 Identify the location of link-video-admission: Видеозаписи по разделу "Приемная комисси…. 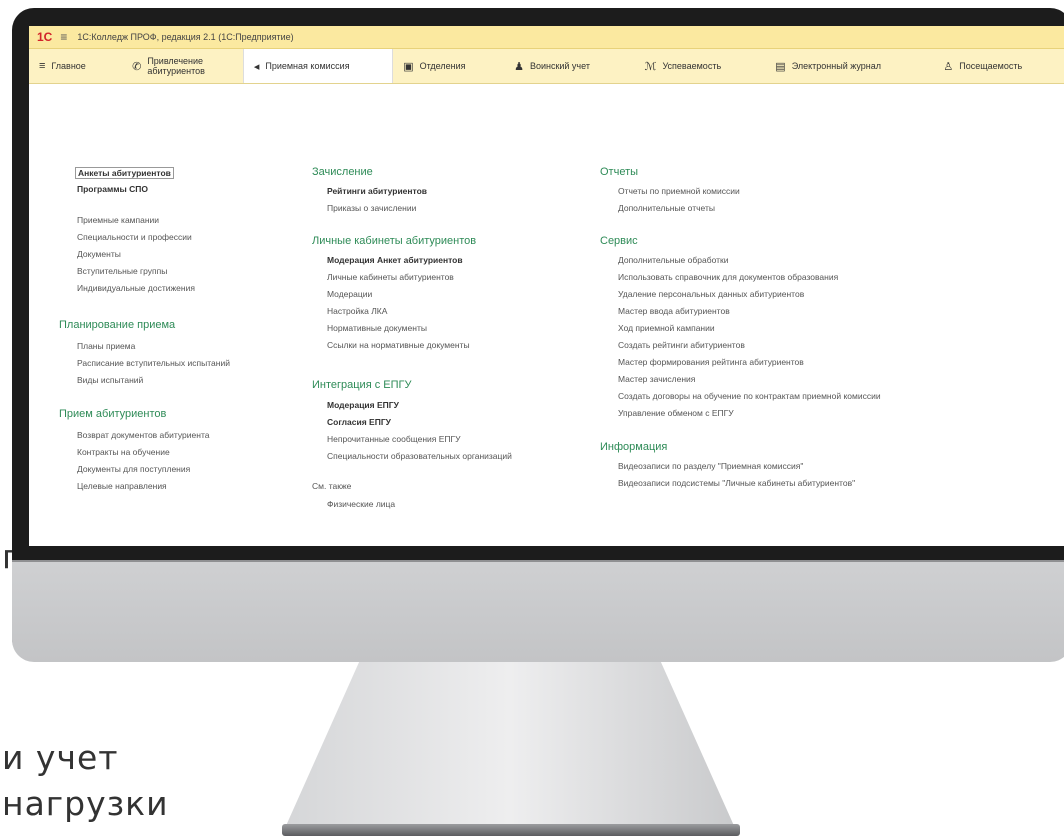
(710, 466).